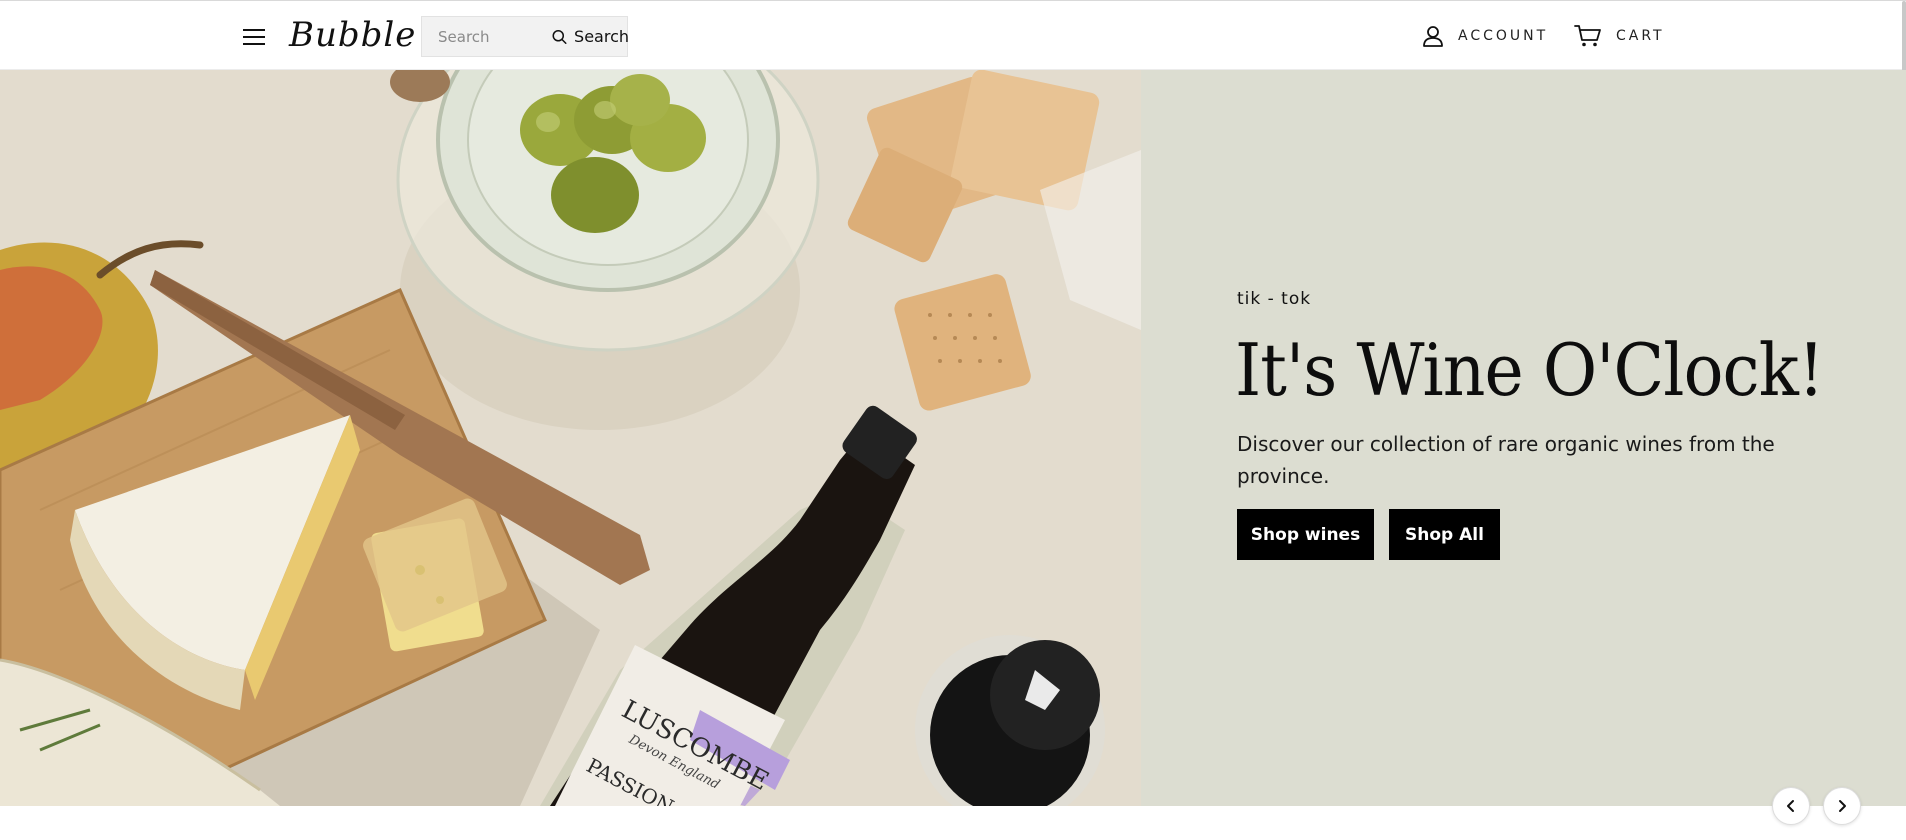 Image resolution: width=1906 pixels, height=840 pixels. What do you see at coordinates (352, 35) in the screenshot?
I see `site-logo: Bubble` at bounding box center [352, 35].